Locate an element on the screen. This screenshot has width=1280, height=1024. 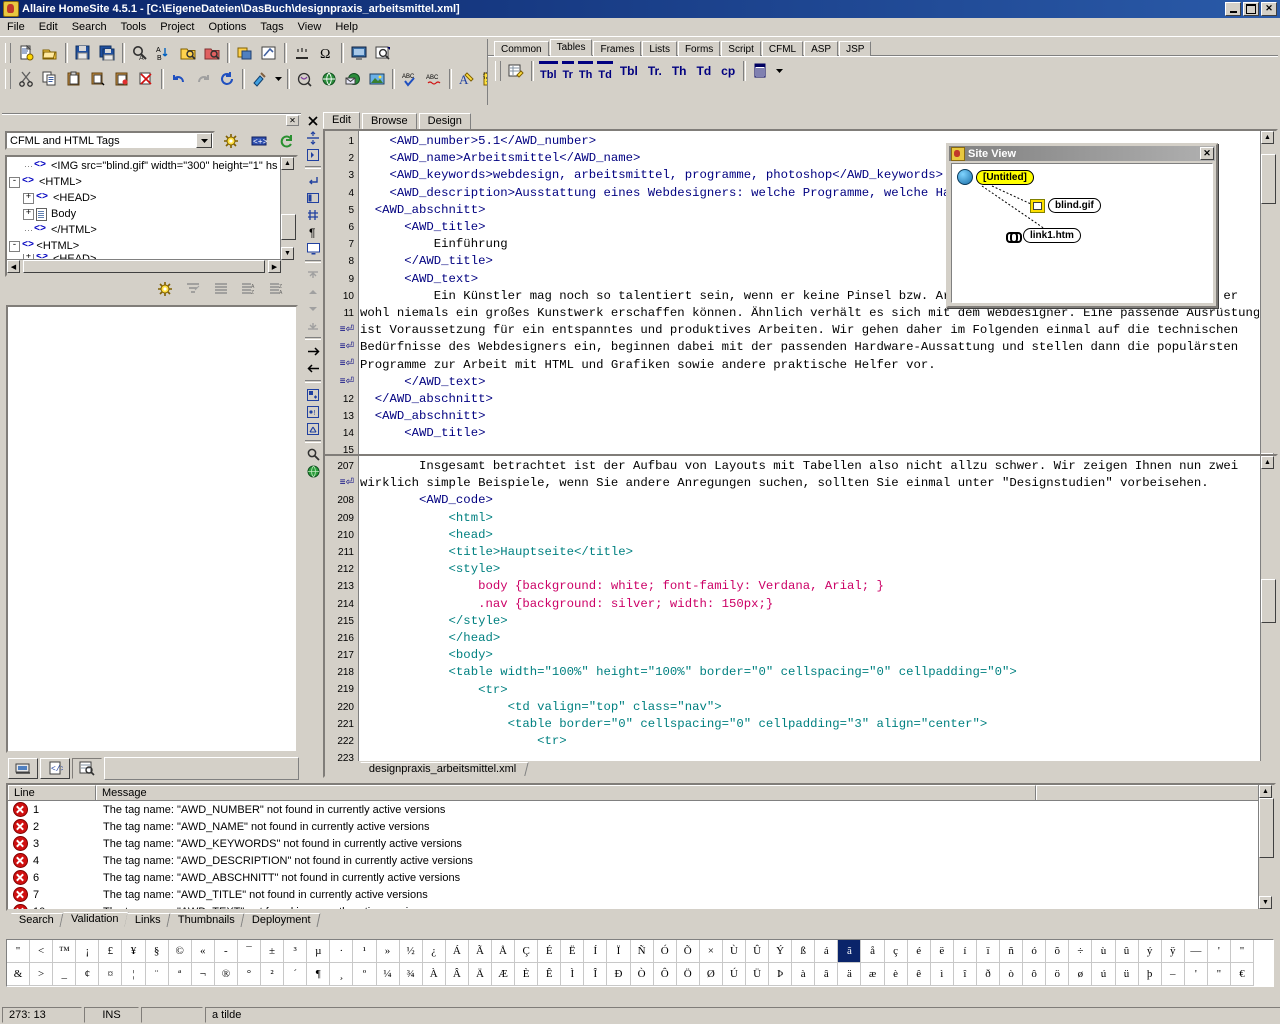
charmap-cell: Ó is located at coordinates (665, 951).